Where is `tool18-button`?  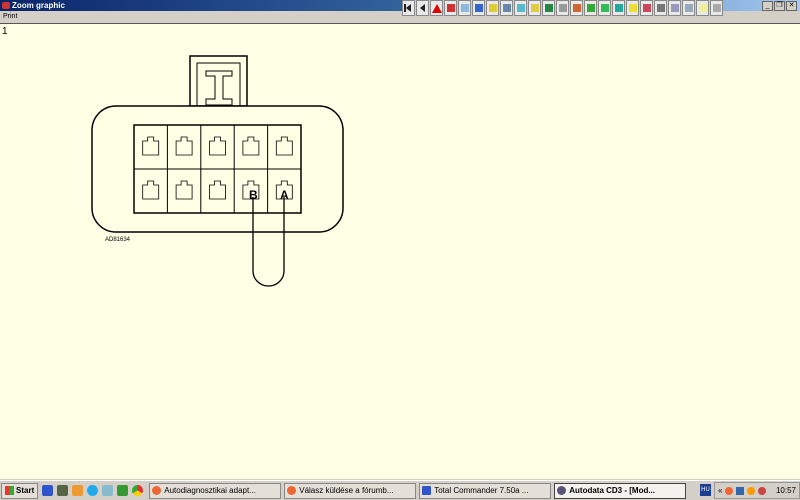 tool18-button is located at coordinates (688, 8).